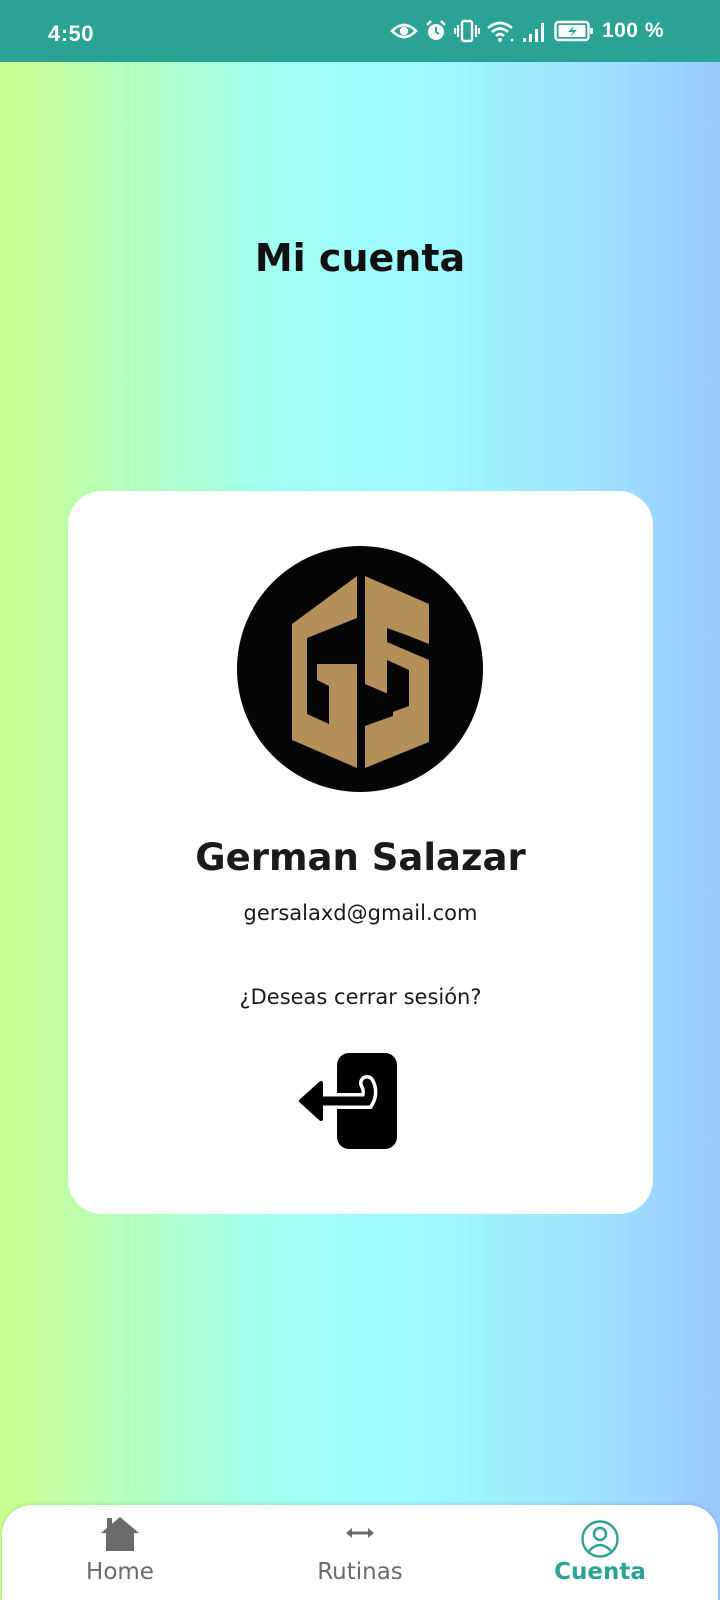 Image resolution: width=720 pixels, height=1600 pixels. I want to click on nav-item-cuenta: Cuenta, so click(600, 1552).